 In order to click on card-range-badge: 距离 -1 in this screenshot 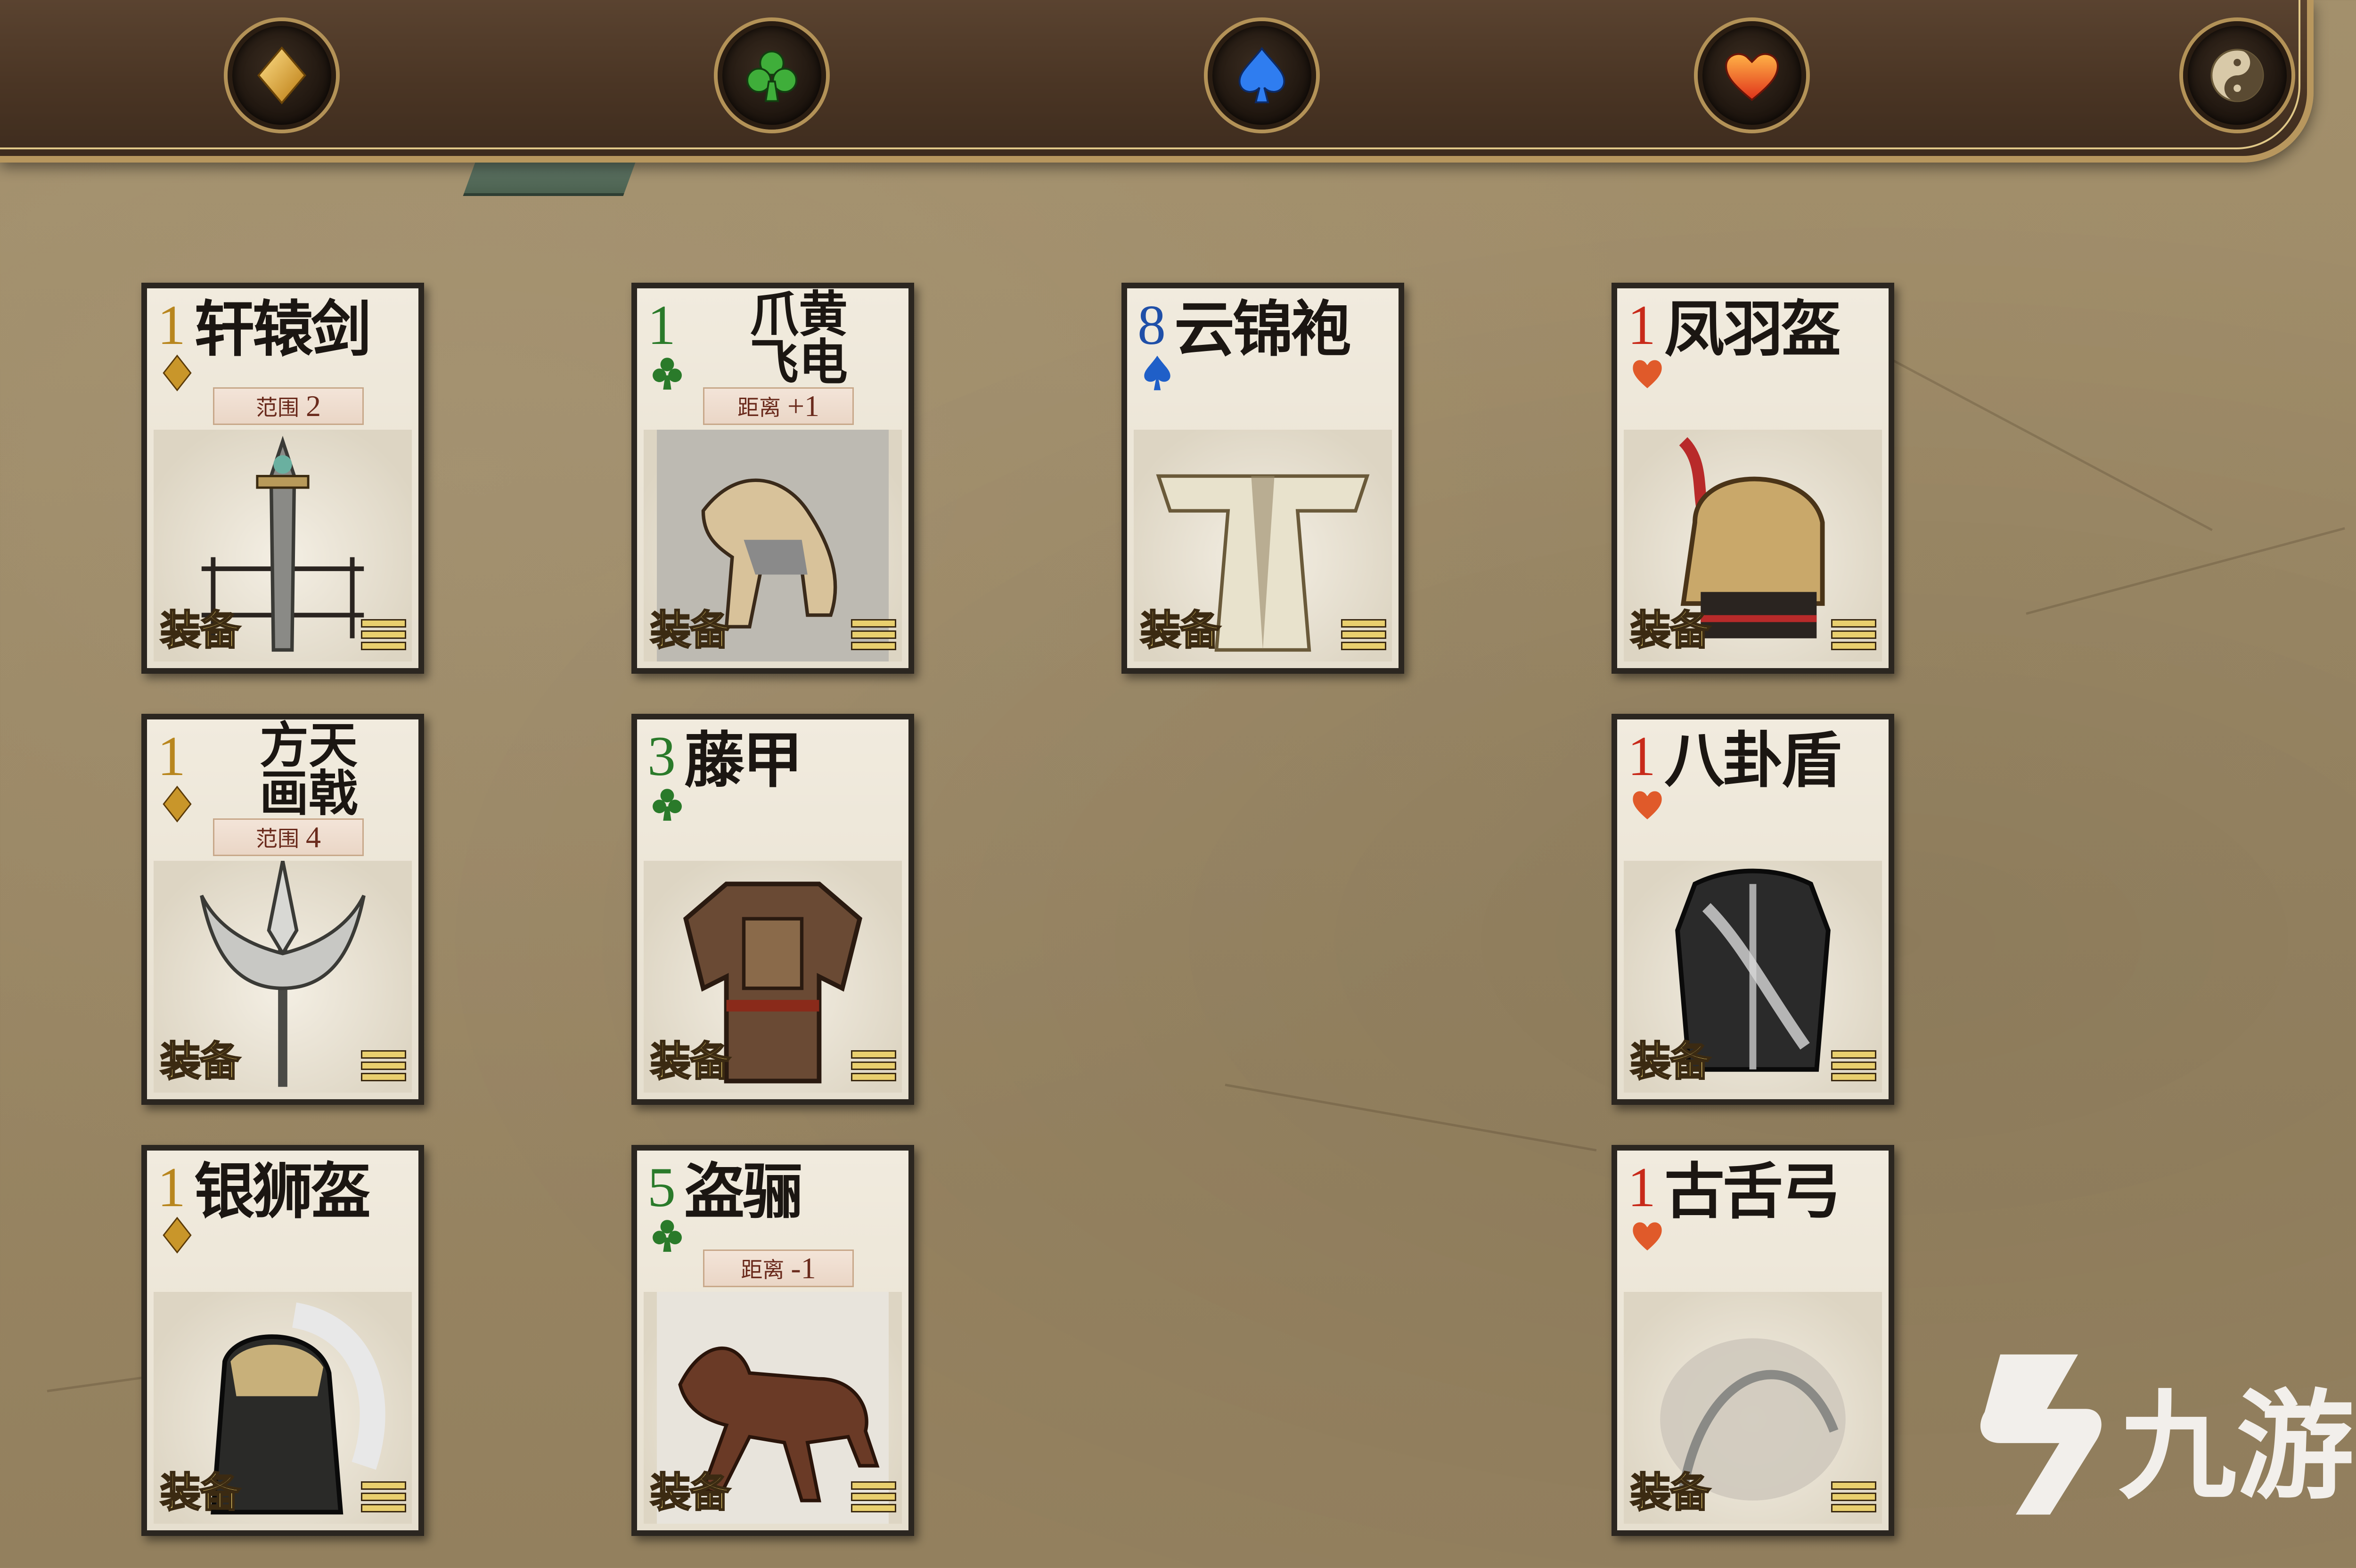, I will do `click(778, 1269)`.